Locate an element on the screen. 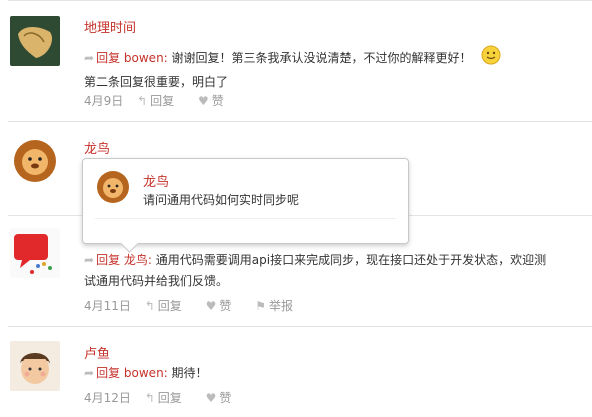  comment-text-line1: 期待！ is located at coordinates (189, 373).